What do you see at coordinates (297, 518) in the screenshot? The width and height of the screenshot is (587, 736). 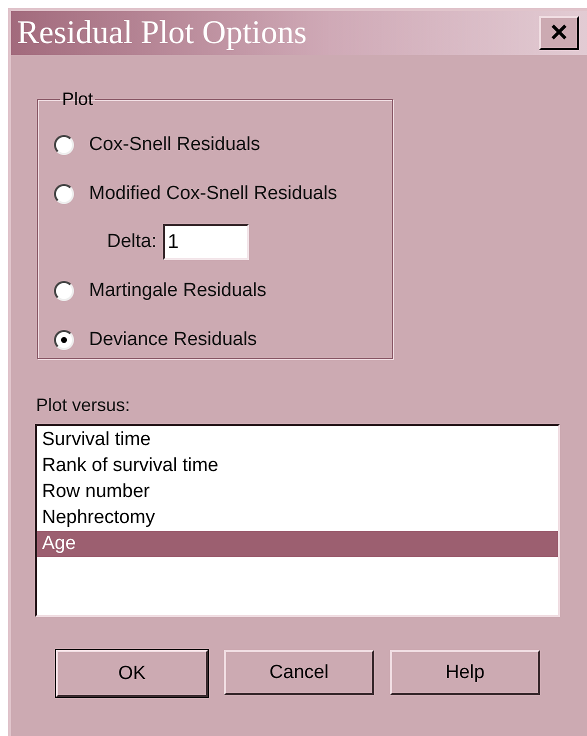 I see `list-item: Nephrectomy` at bounding box center [297, 518].